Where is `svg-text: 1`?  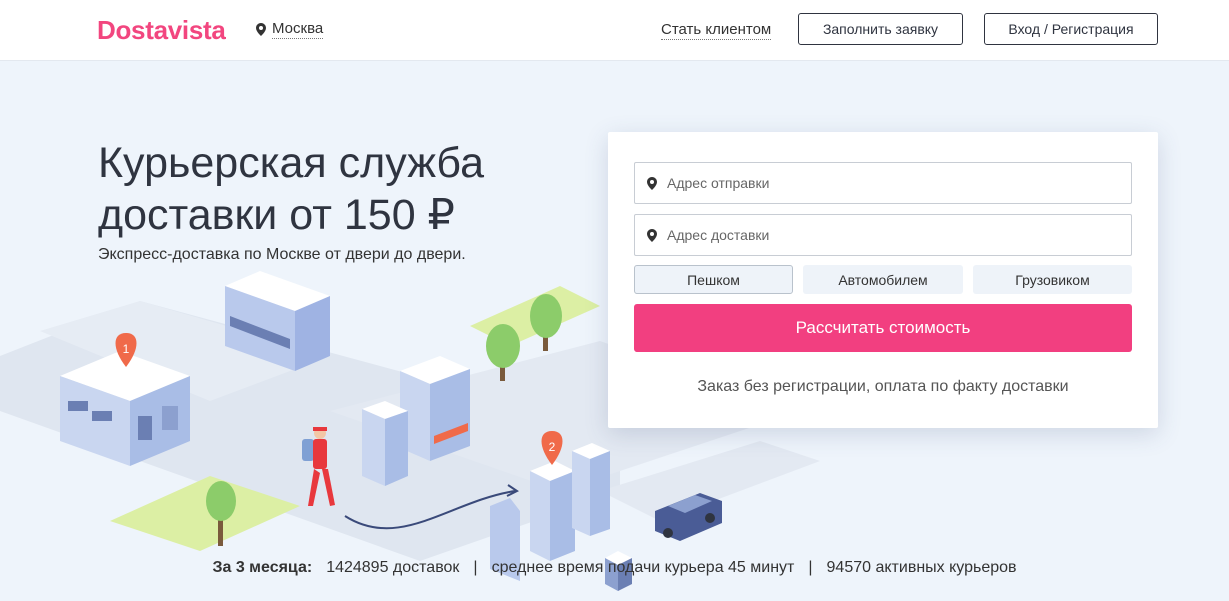 svg-text: 1 is located at coordinates (126, 349).